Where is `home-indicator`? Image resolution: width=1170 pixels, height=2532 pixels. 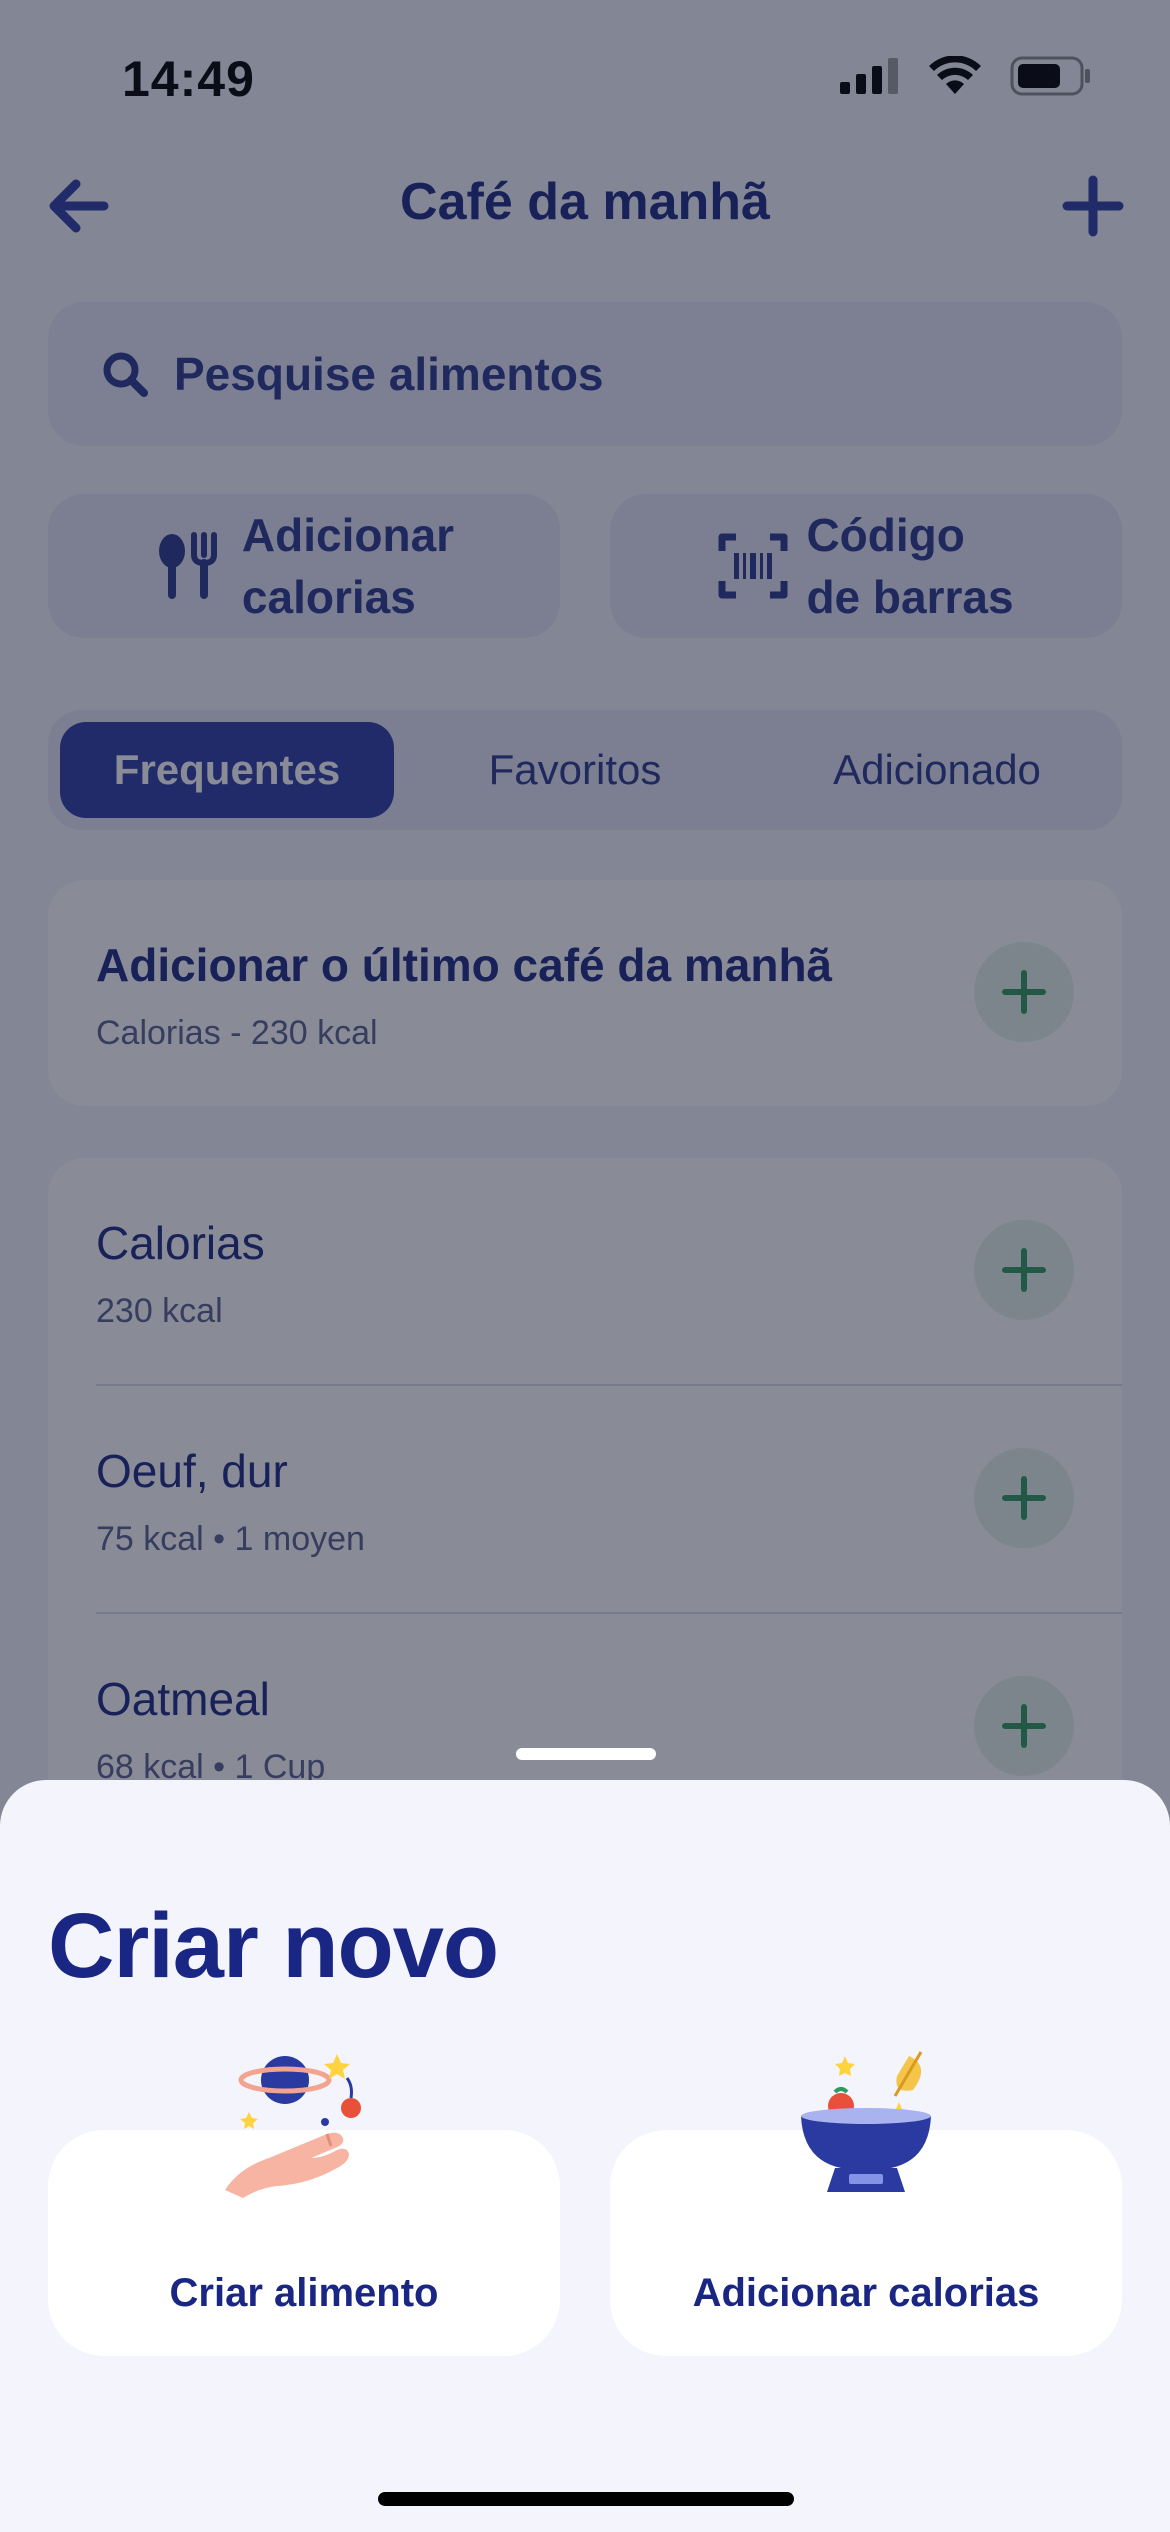
home-indicator is located at coordinates (586, 2499).